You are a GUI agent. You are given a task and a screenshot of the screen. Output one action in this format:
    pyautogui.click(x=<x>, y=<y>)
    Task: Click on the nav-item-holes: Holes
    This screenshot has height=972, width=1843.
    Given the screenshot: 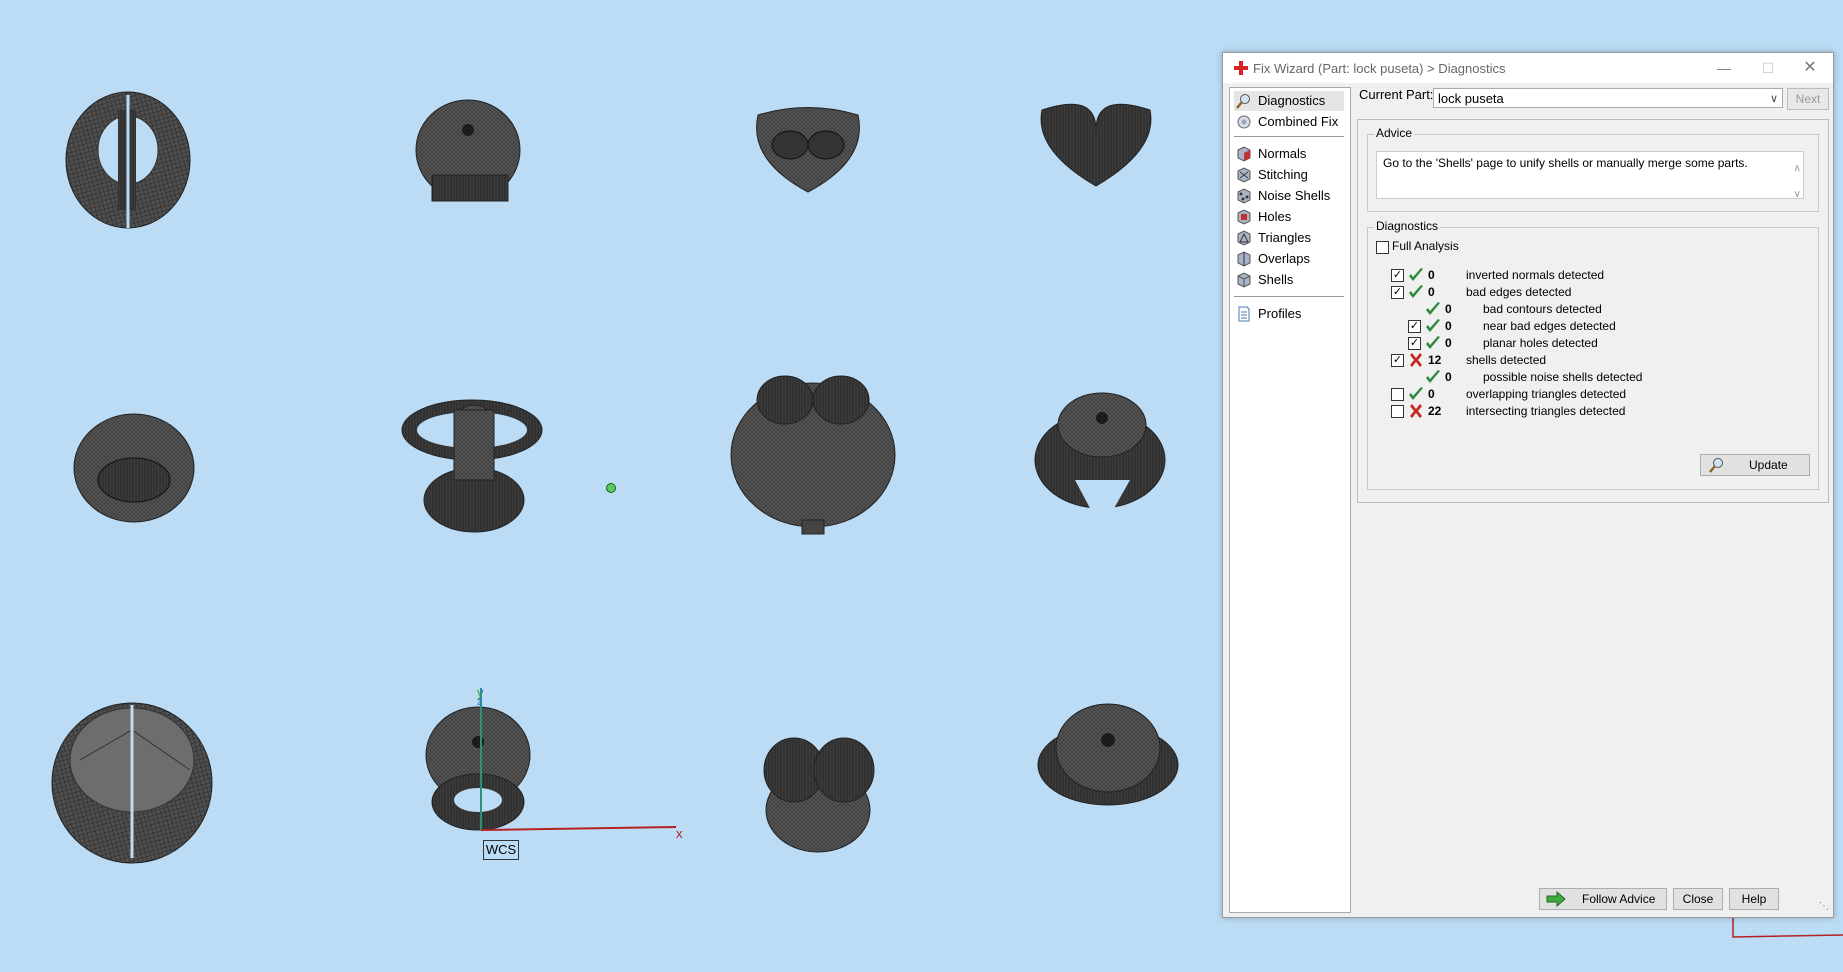 What is the action you would take?
    pyautogui.click(x=1262, y=217)
    